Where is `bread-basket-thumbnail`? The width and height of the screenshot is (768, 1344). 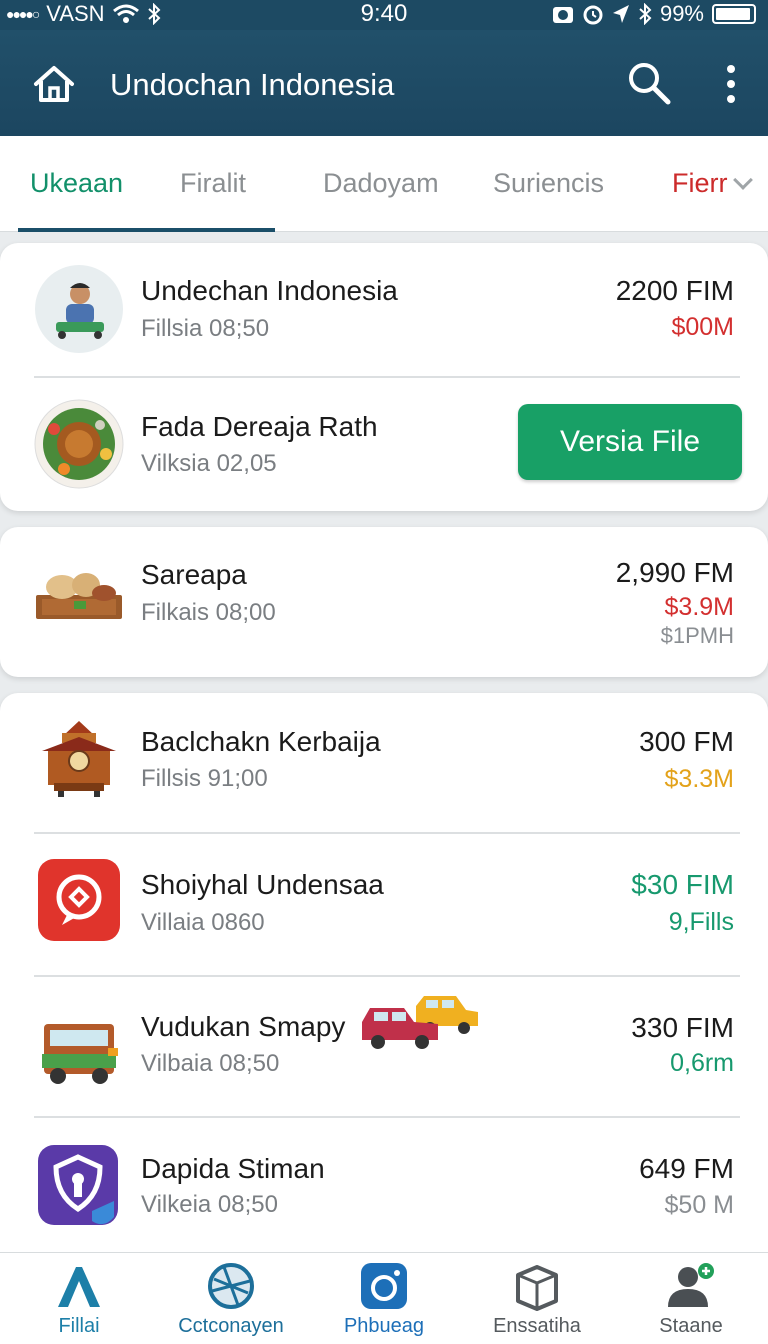 bread-basket-thumbnail is located at coordinates (79, 596).